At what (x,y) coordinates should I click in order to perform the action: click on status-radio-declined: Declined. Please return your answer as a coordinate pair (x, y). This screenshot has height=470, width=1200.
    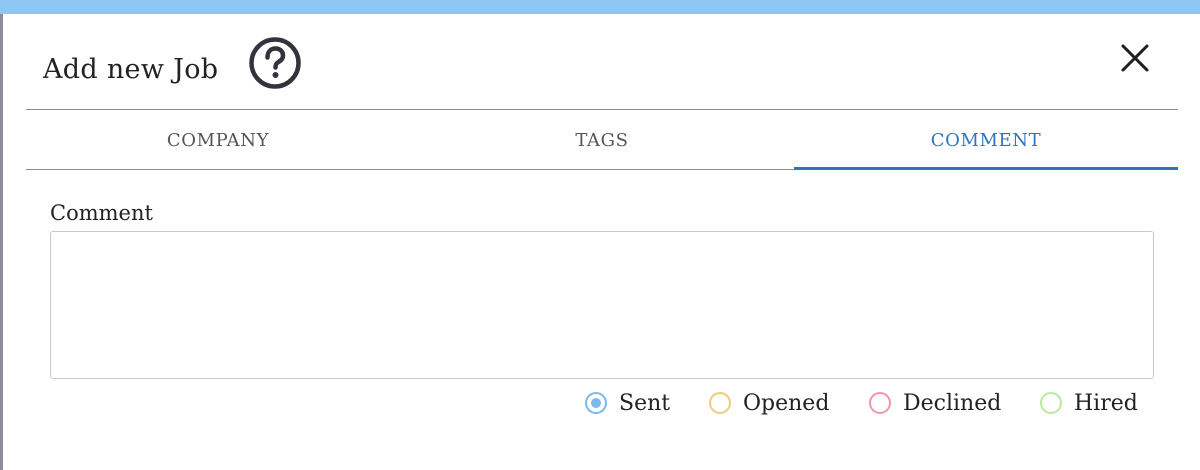
    Looking at the image, I should click on (935, 403).